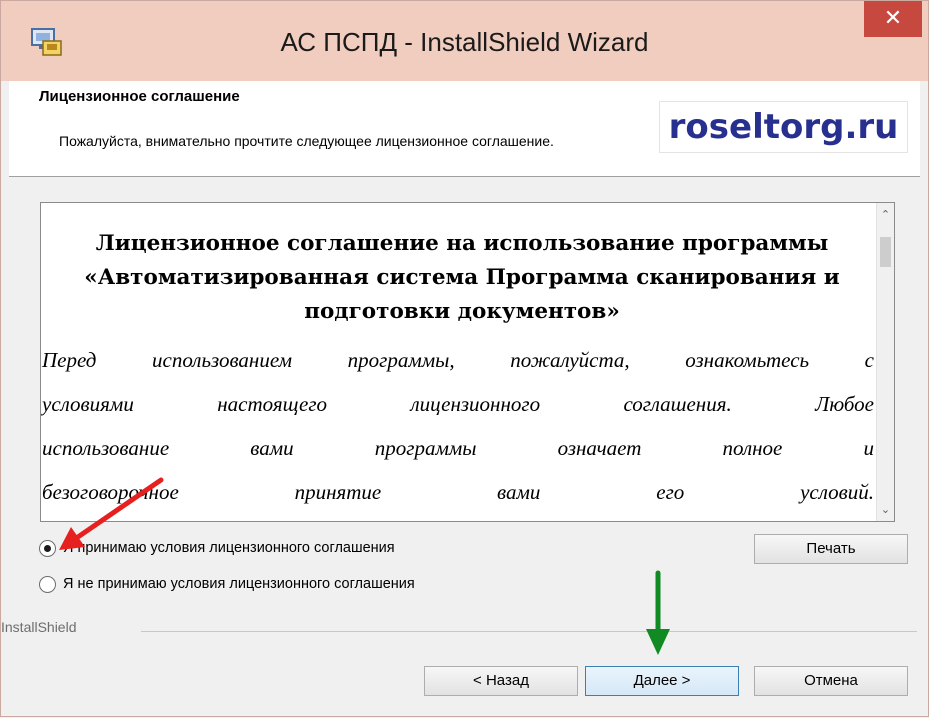  Describe the element at coordinates (529, 631) in the screenshot. I see `divider` at that location.